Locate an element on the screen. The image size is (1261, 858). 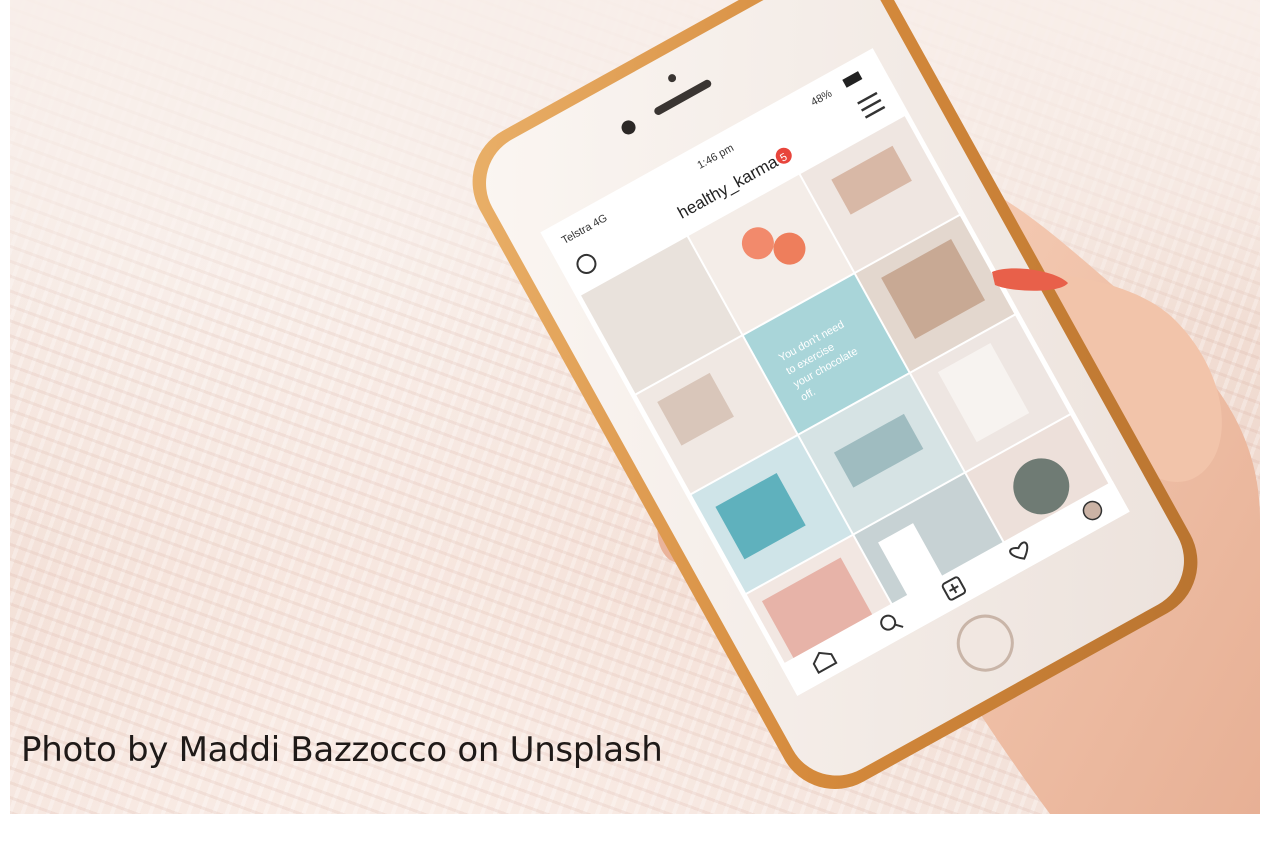
photo-credit: Photo by Maddi Bazzocco on Unsplash is located at coordinates (342, 750).